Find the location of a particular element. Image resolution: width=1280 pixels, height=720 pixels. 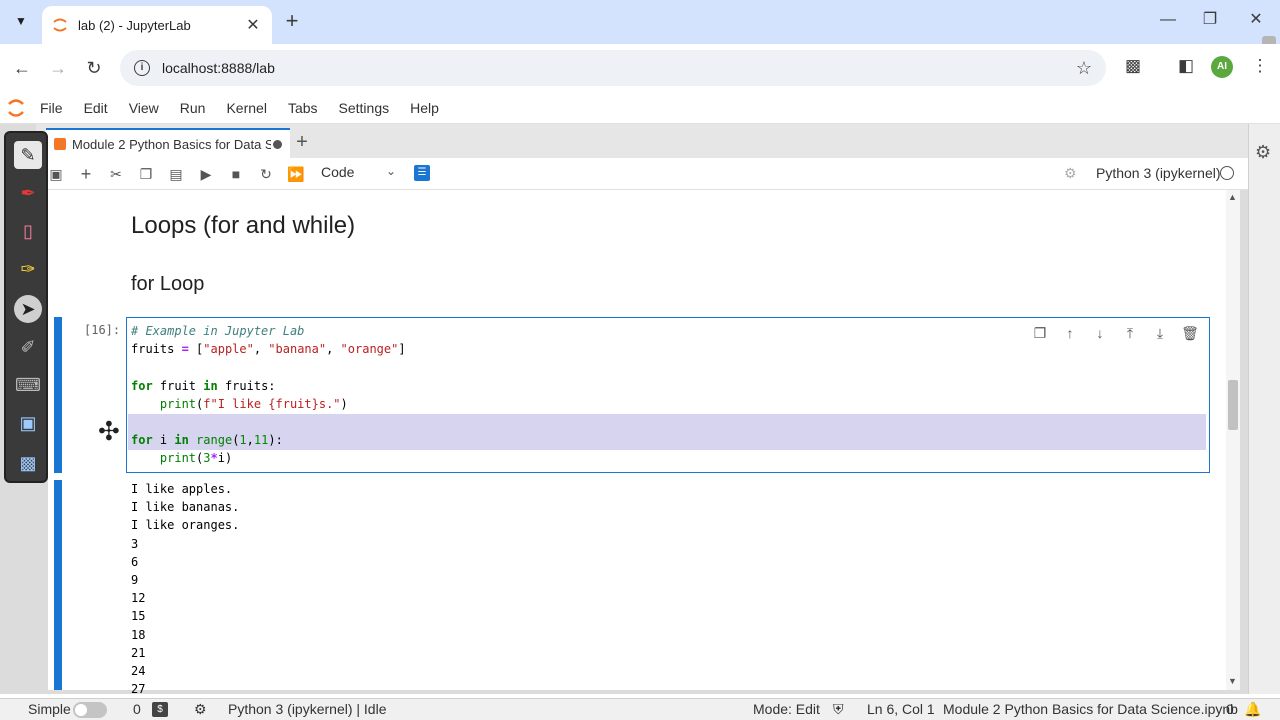

kernel-status: Python 3 (ipykernel) | Idle is located at coordinates (307, 709).